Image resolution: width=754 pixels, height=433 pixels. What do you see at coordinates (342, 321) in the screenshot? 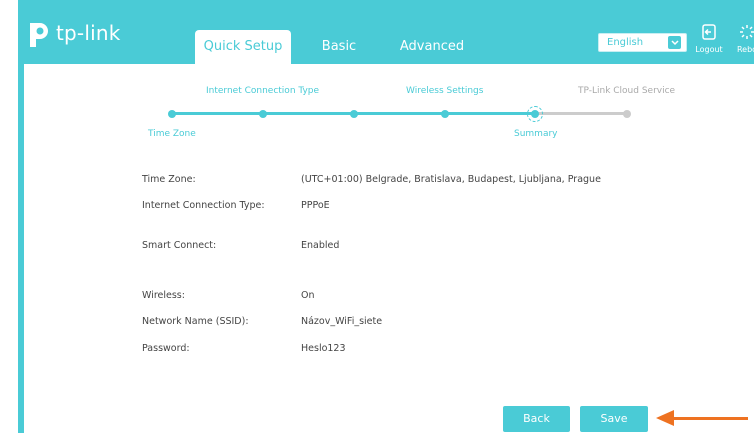
I see `ssid-value: Názov_WiFi_siete` at bounding box center [342, 321].